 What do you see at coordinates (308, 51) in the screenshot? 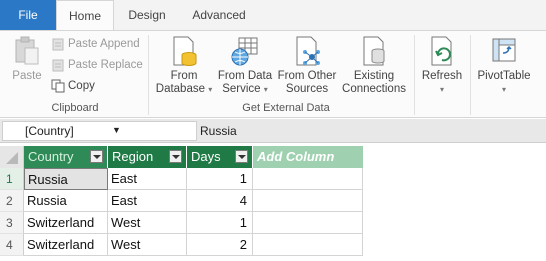
I see `other-sources-icon` at bounding box center [308, 51].